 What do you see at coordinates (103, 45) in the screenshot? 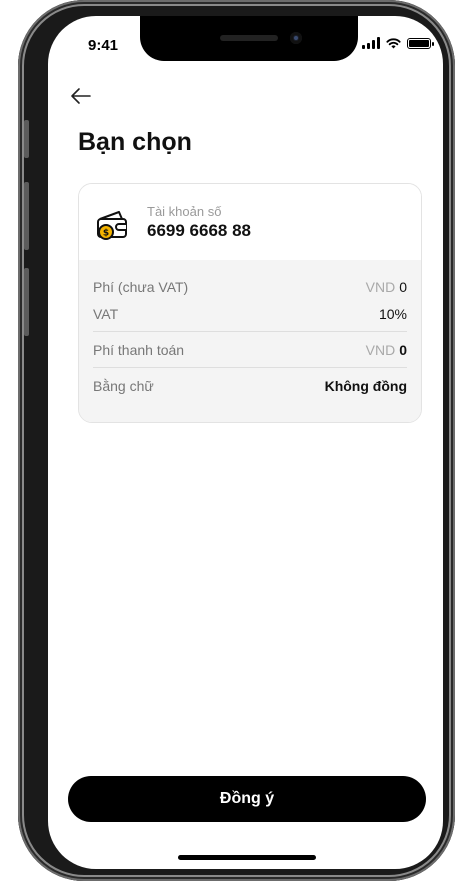
I see `status-time: 9:41` at bounding box center [103, 45].